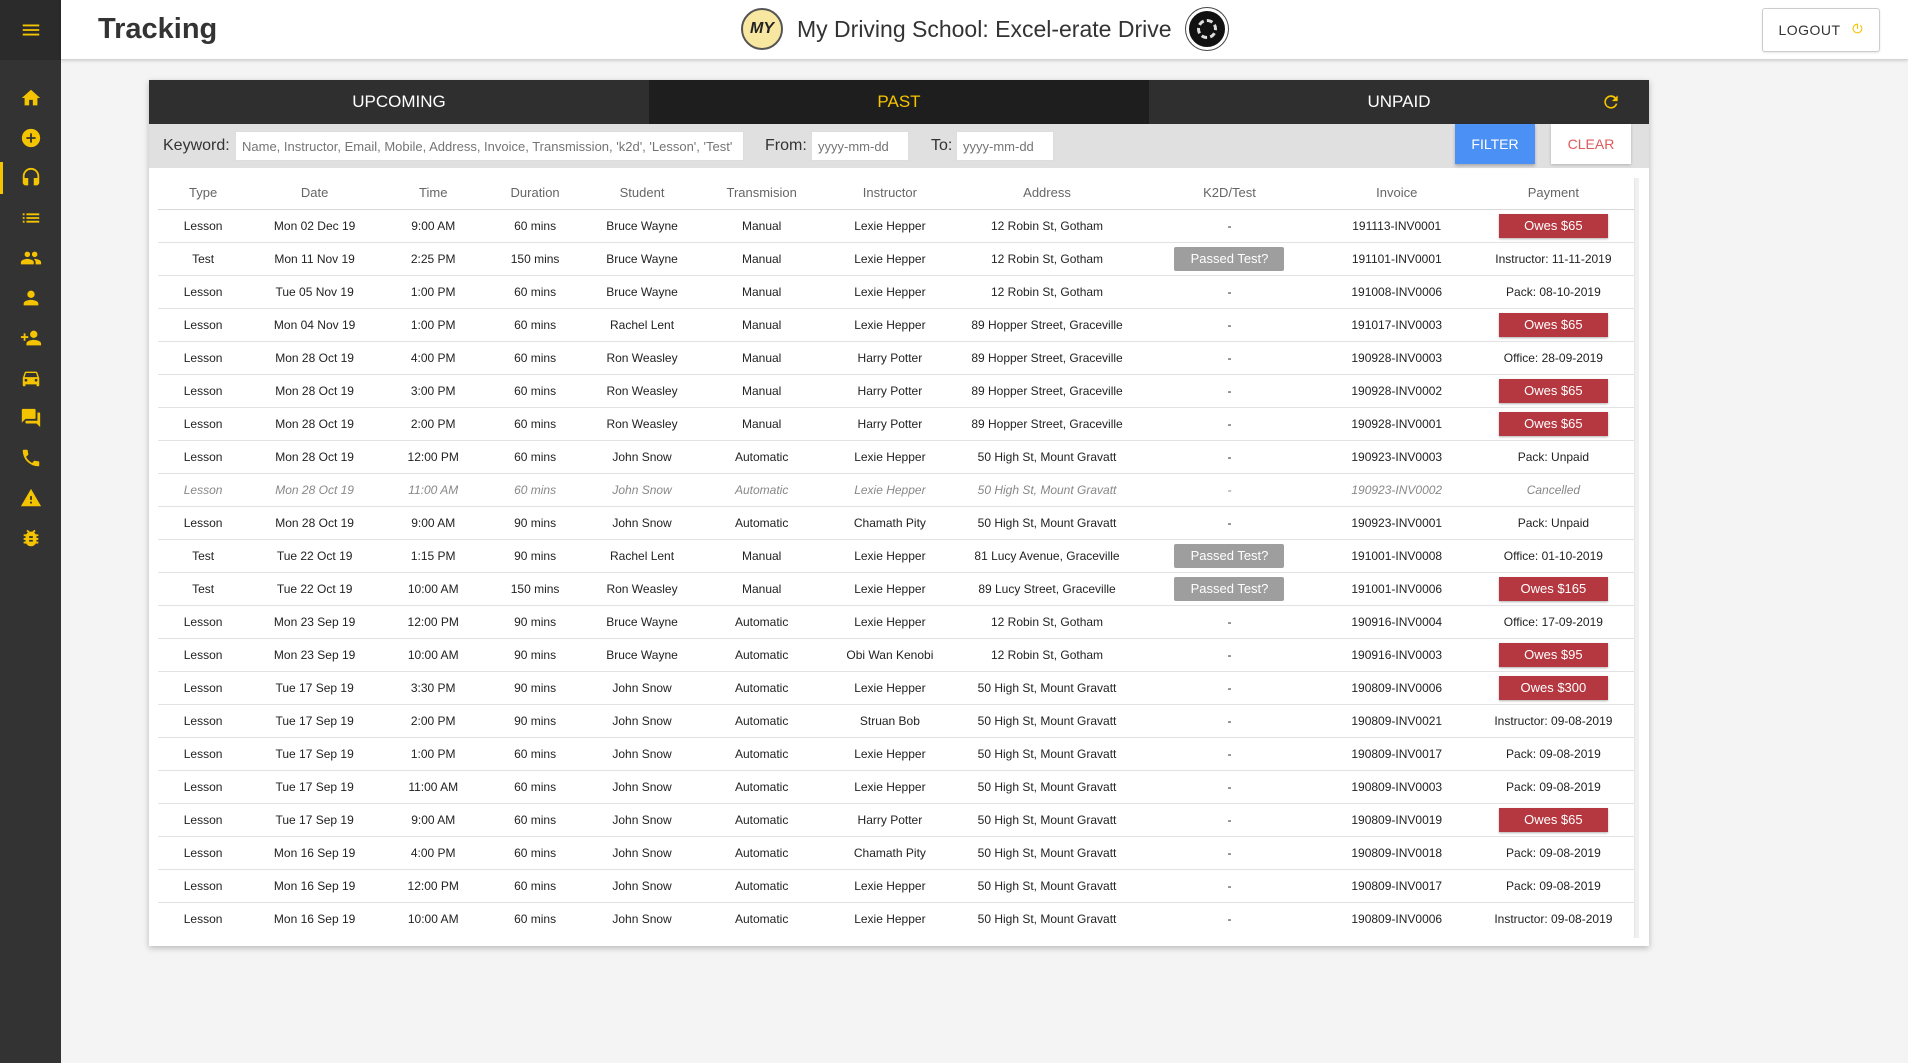 The width and height of the screenshot is (1908, 1063). What do you see at coordinates (30, 298) in the screenshot?
I see `sidebar-item-person` at bounding box center [30, 298].